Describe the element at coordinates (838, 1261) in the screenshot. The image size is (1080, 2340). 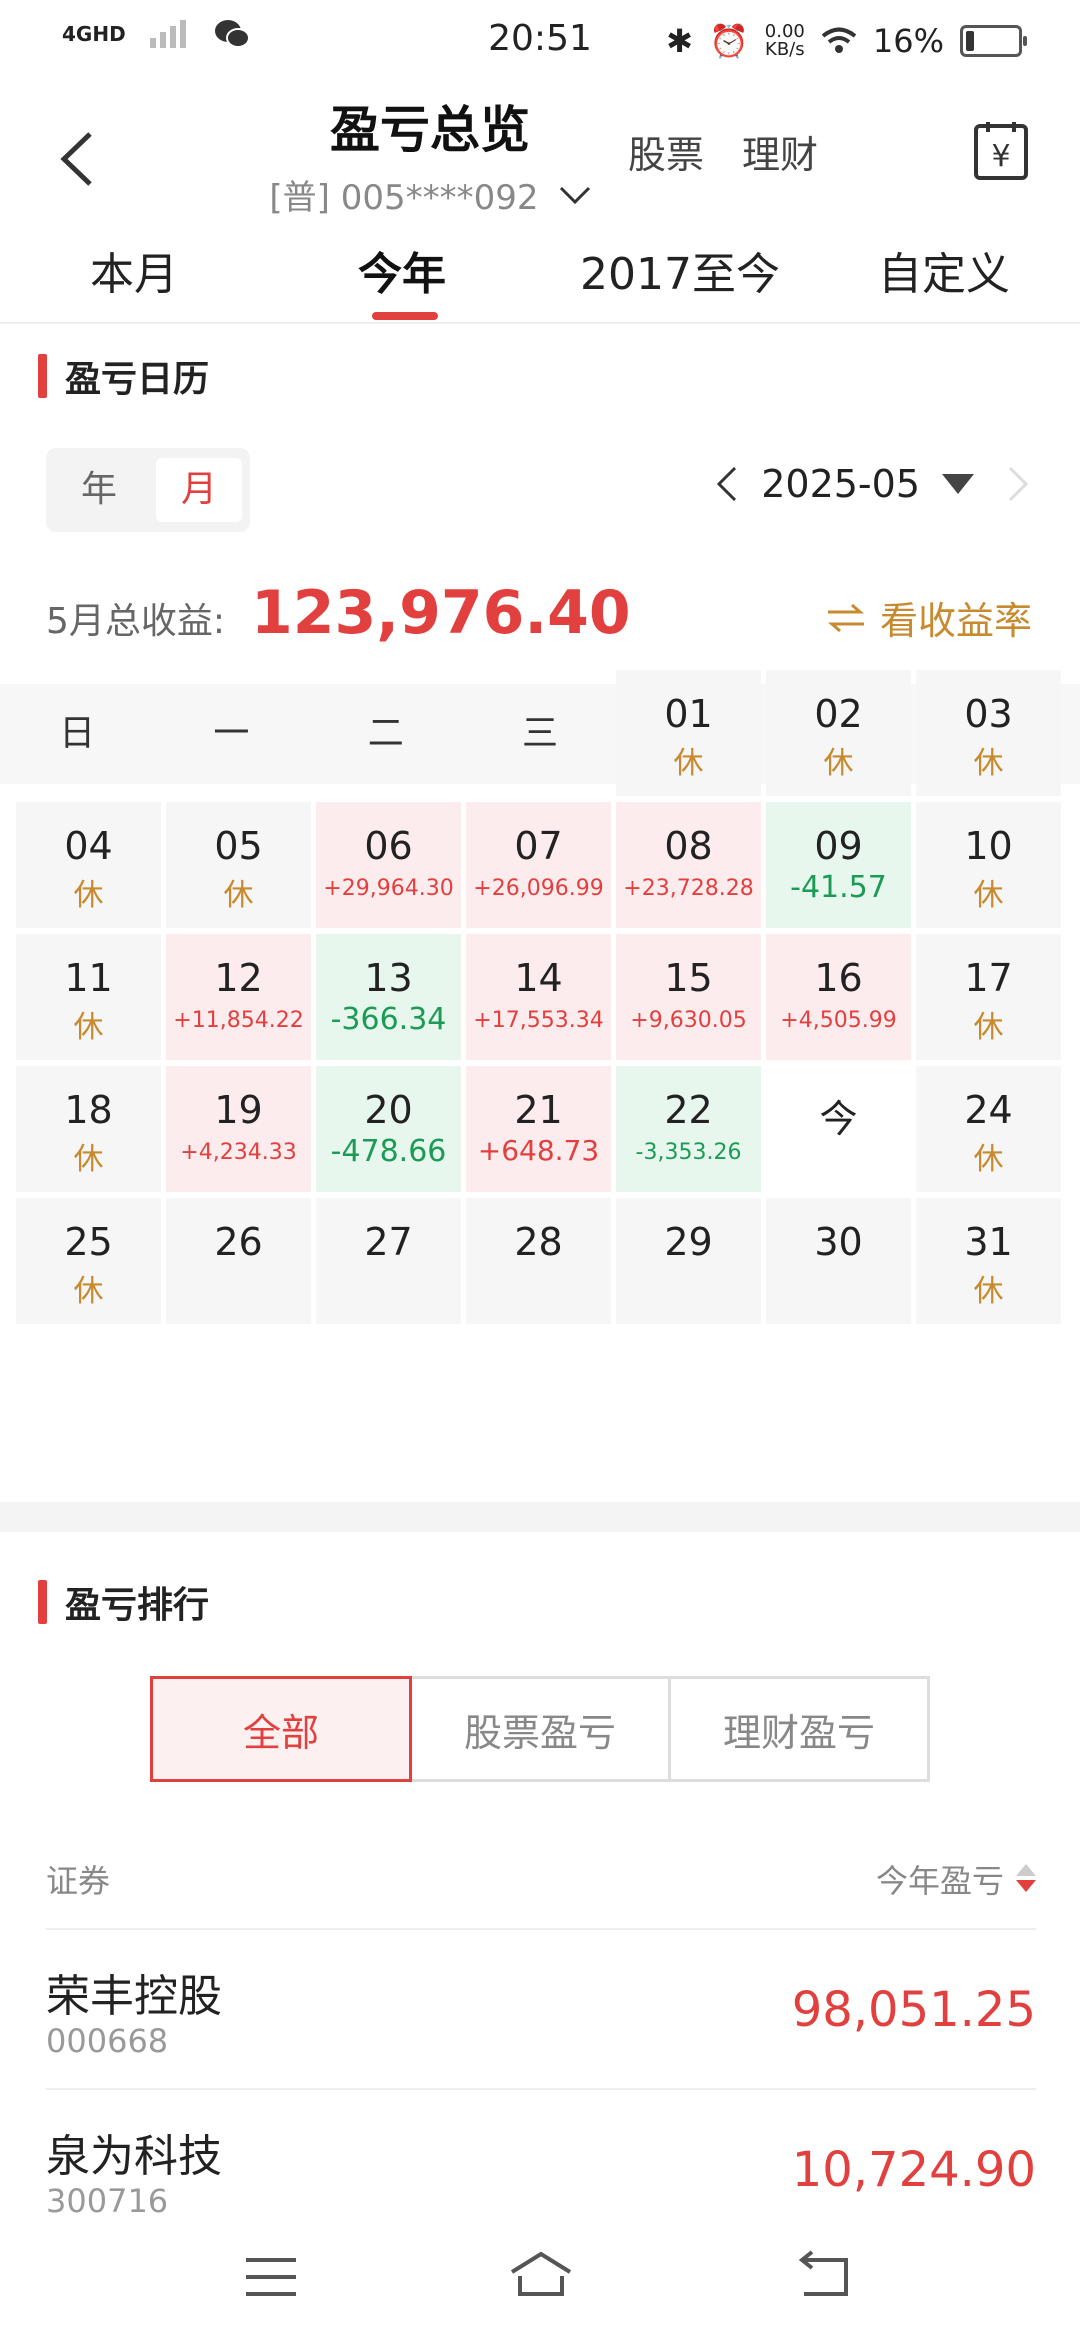
I see `calendar-day: 30` at that location.